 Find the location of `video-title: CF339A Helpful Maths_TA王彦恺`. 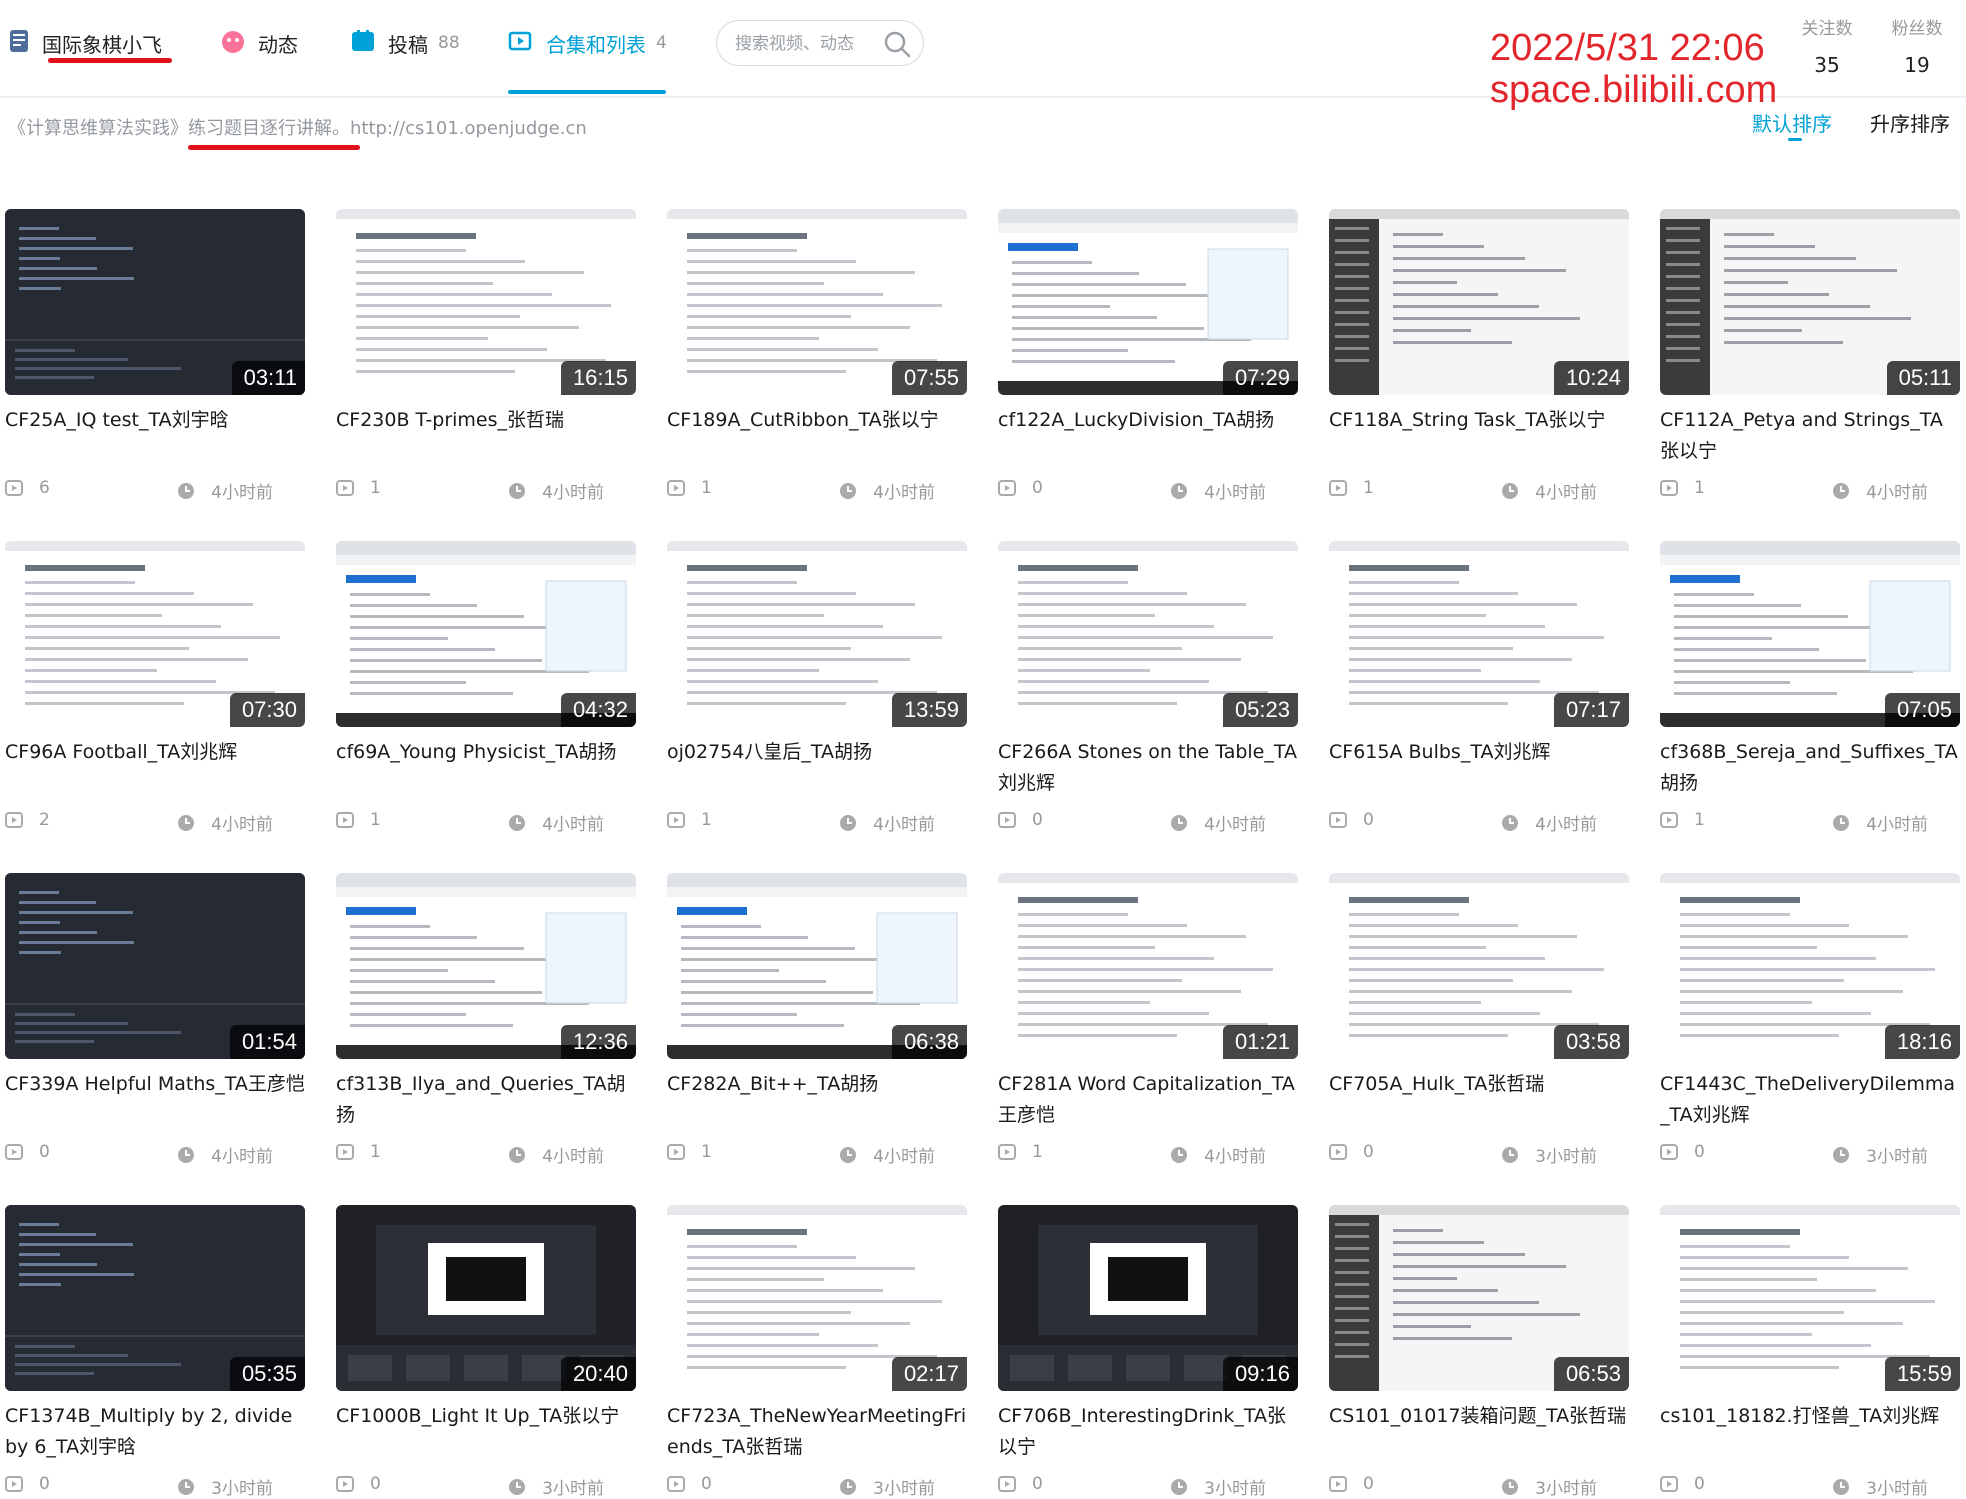

video-title: CF339A Helpful Maths_TA王彦恺 is located at coordinates (155, 1084).